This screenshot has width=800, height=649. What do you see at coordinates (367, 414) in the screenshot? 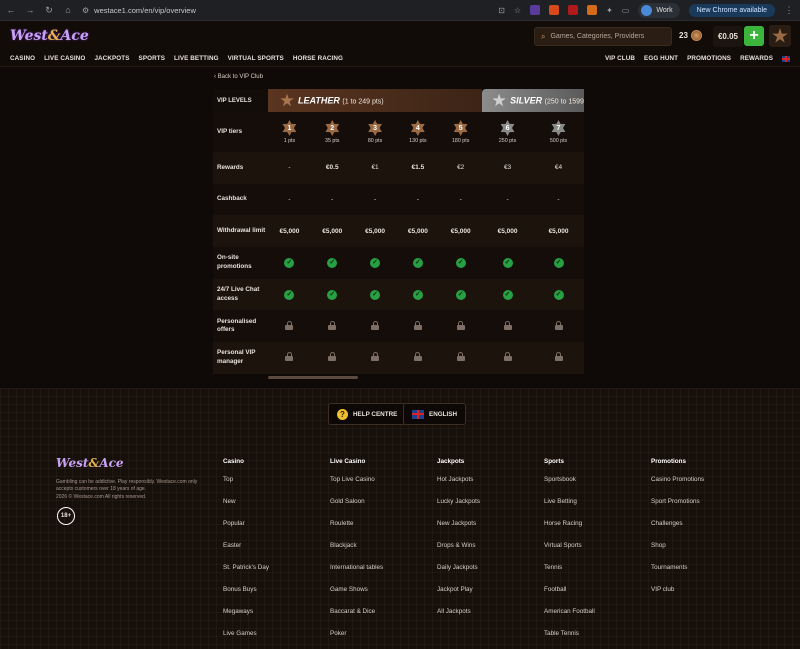
I see `help-centre-button: ? HELP CENTRE` at bounding box center [367, 414].